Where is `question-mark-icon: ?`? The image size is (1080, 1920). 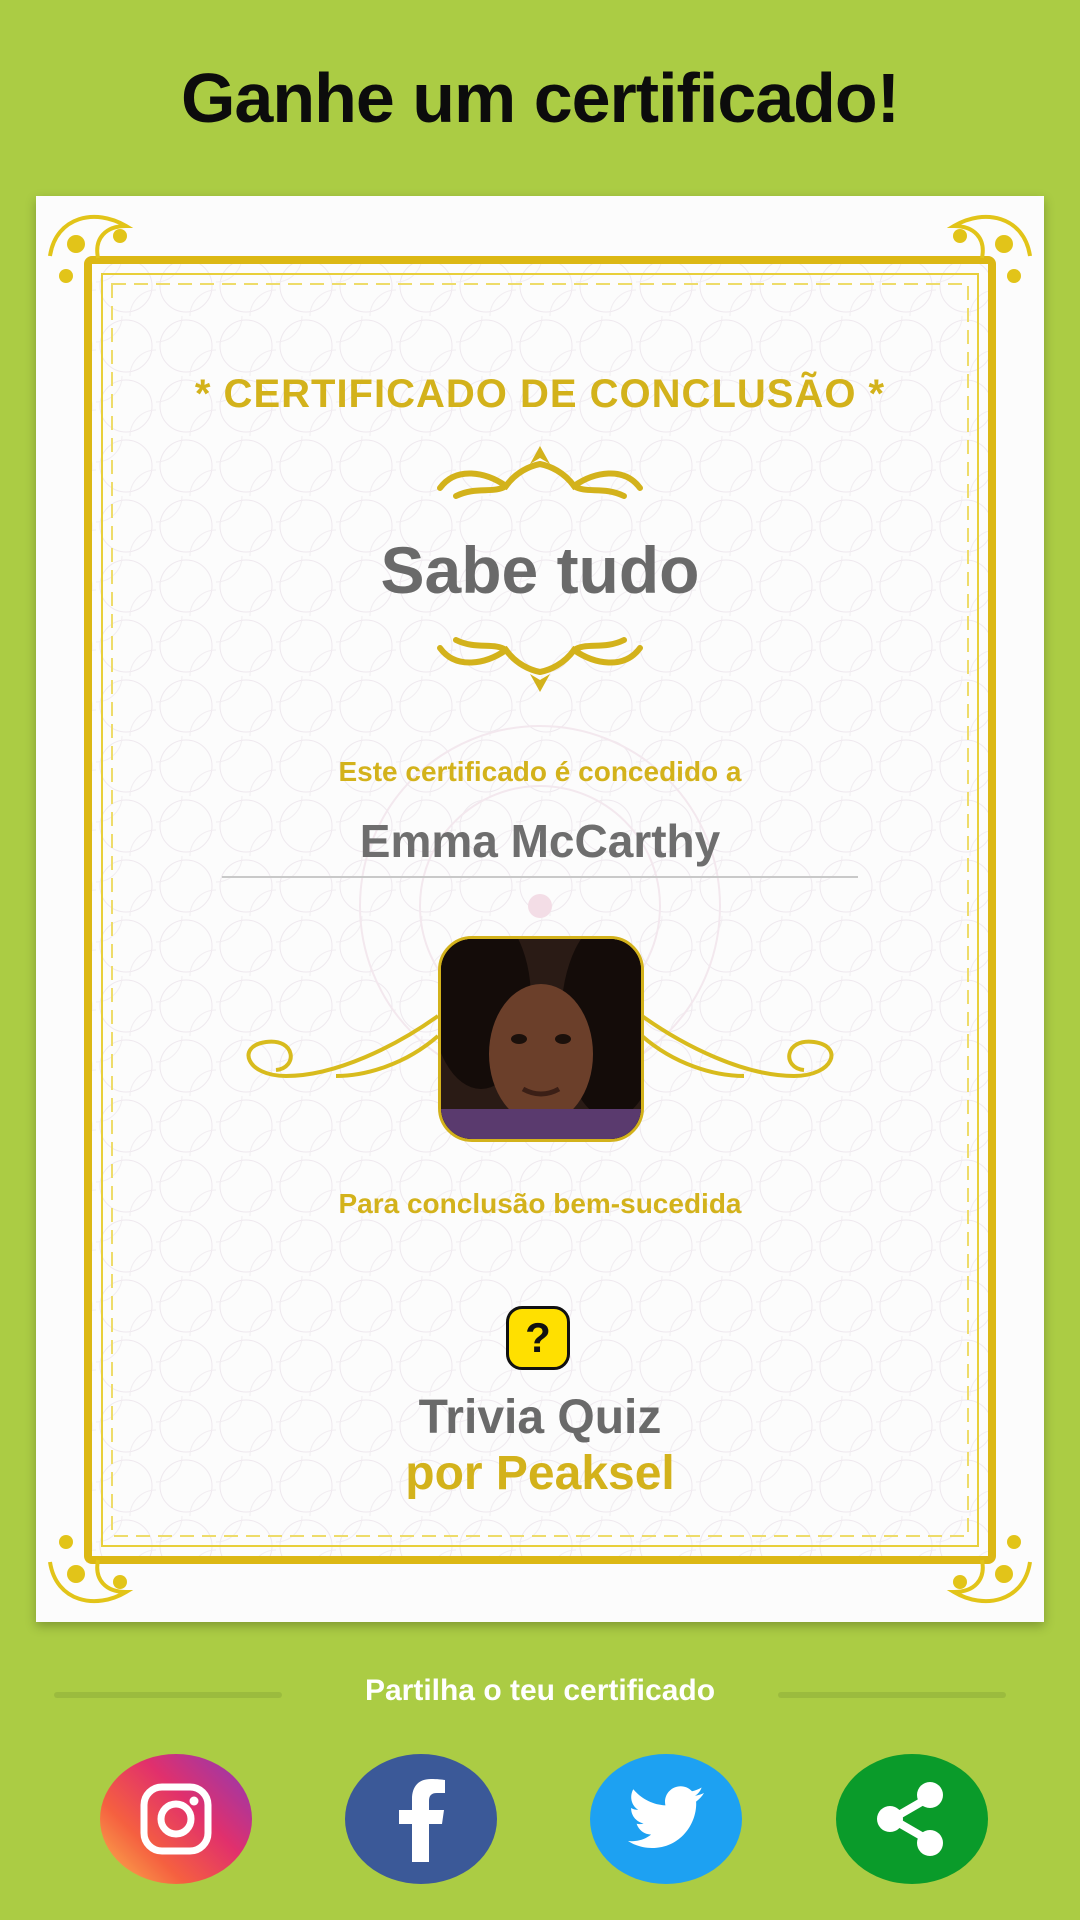
question-mark-icon: ? is located at coordinates (538, 1338).